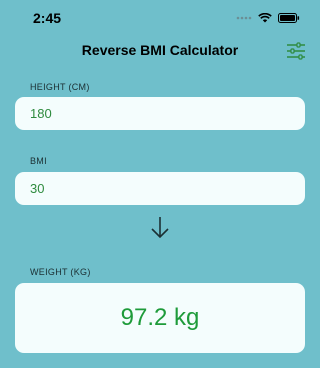 The width and height of the screenshot is (320, 368). I want to click on weight-label: WEIGHT (KG), so click(60, 272).